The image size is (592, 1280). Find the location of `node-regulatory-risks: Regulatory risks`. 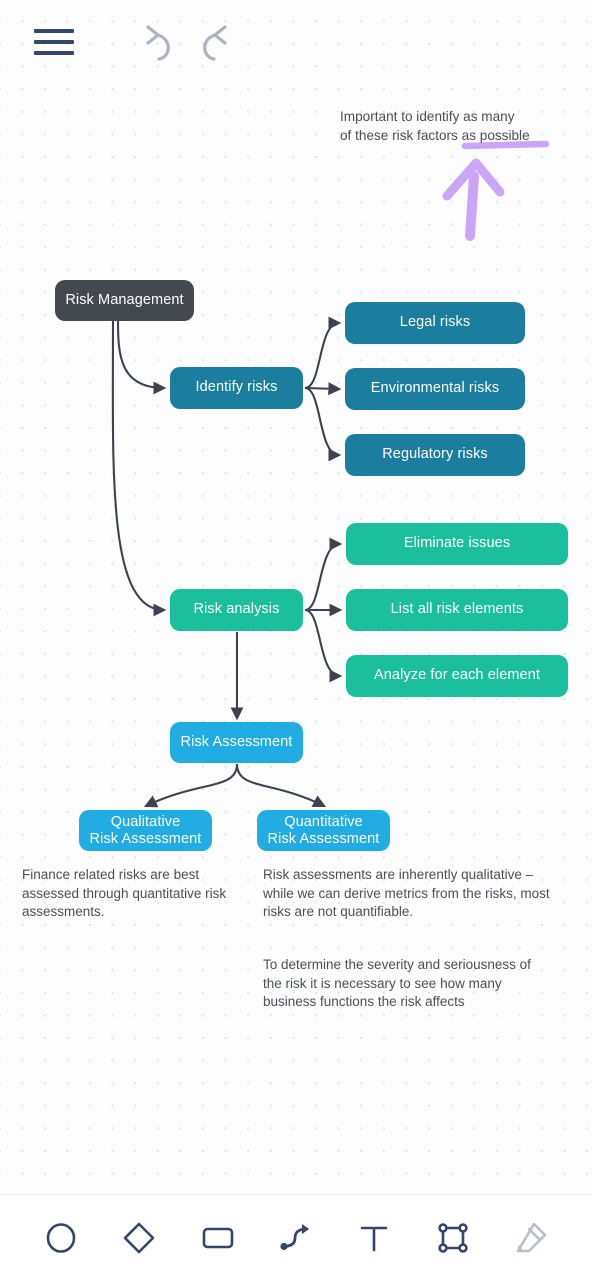

node-regulatory-risks: Regulatory risks is located at coordinates (435, 455).